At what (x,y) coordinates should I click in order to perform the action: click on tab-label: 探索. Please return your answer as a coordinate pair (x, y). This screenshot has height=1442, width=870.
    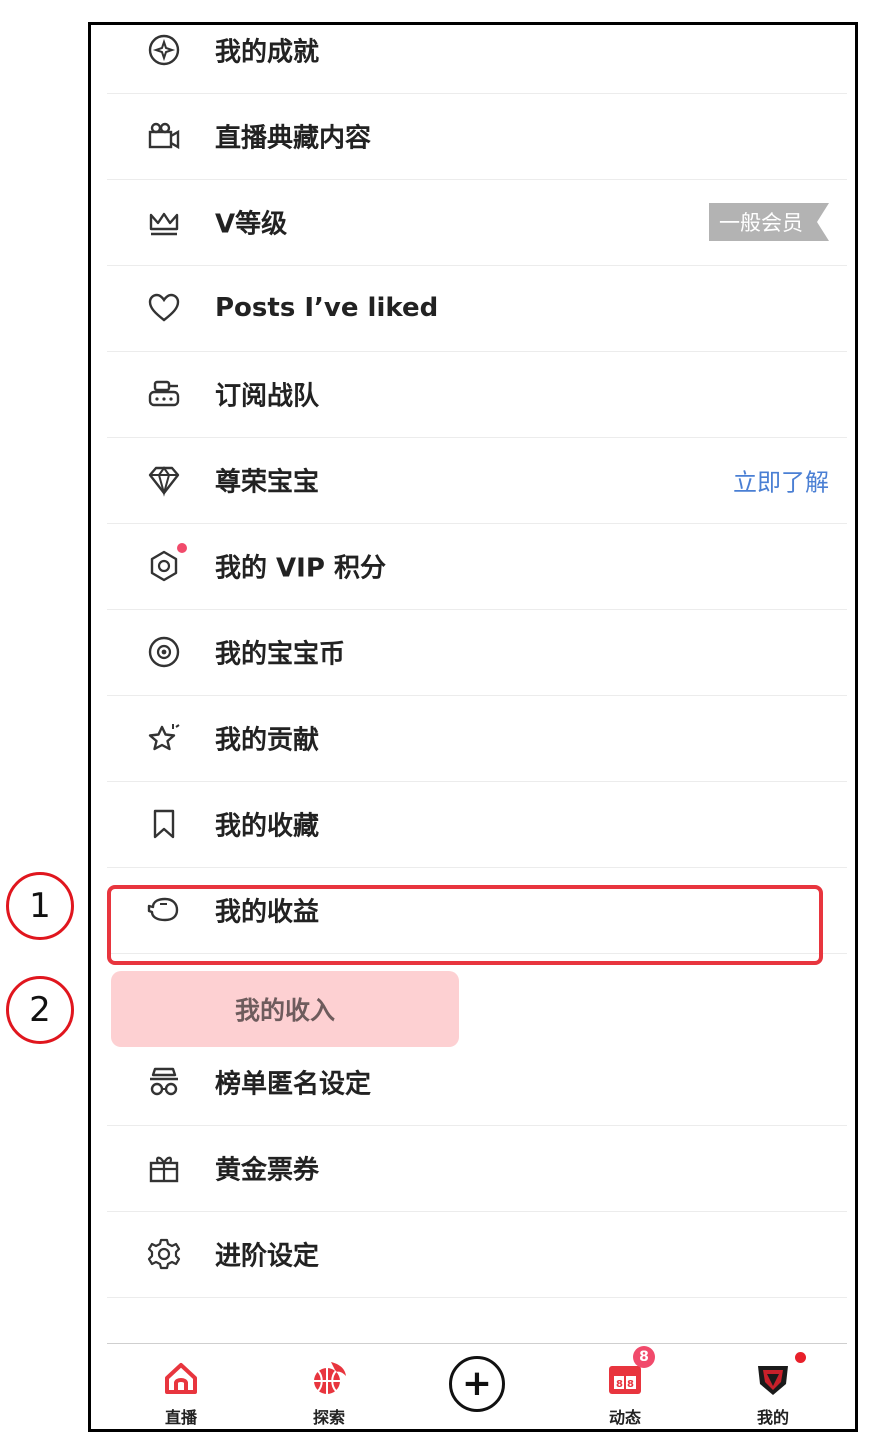
    Looking at the image, I should click on (328, 1417).